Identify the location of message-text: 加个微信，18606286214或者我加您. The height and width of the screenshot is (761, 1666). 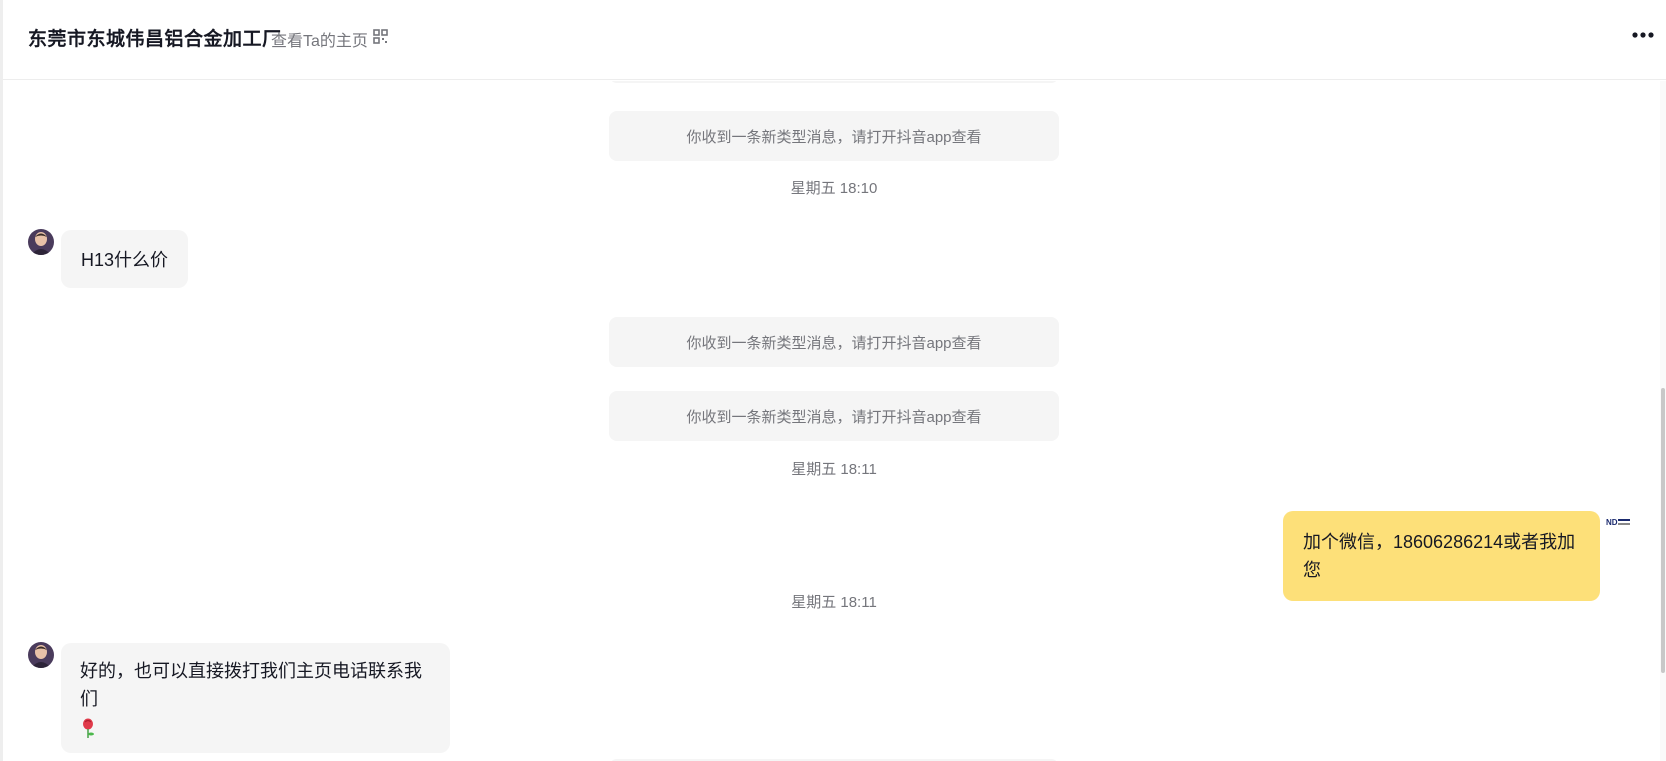
(1439, 556).